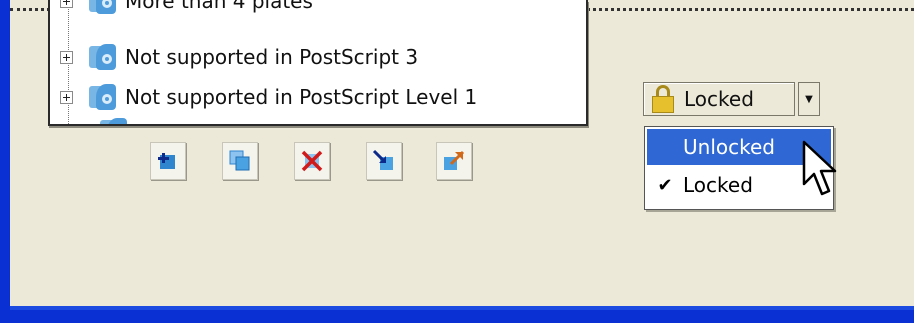 Image resolution: width=914 pixels, height=323 pixels. What do you see at coordinates (272, 57) in the screenshot?
I see `tree-item-label: Not supported in PostScript 3` at bounding box center [272, 57].